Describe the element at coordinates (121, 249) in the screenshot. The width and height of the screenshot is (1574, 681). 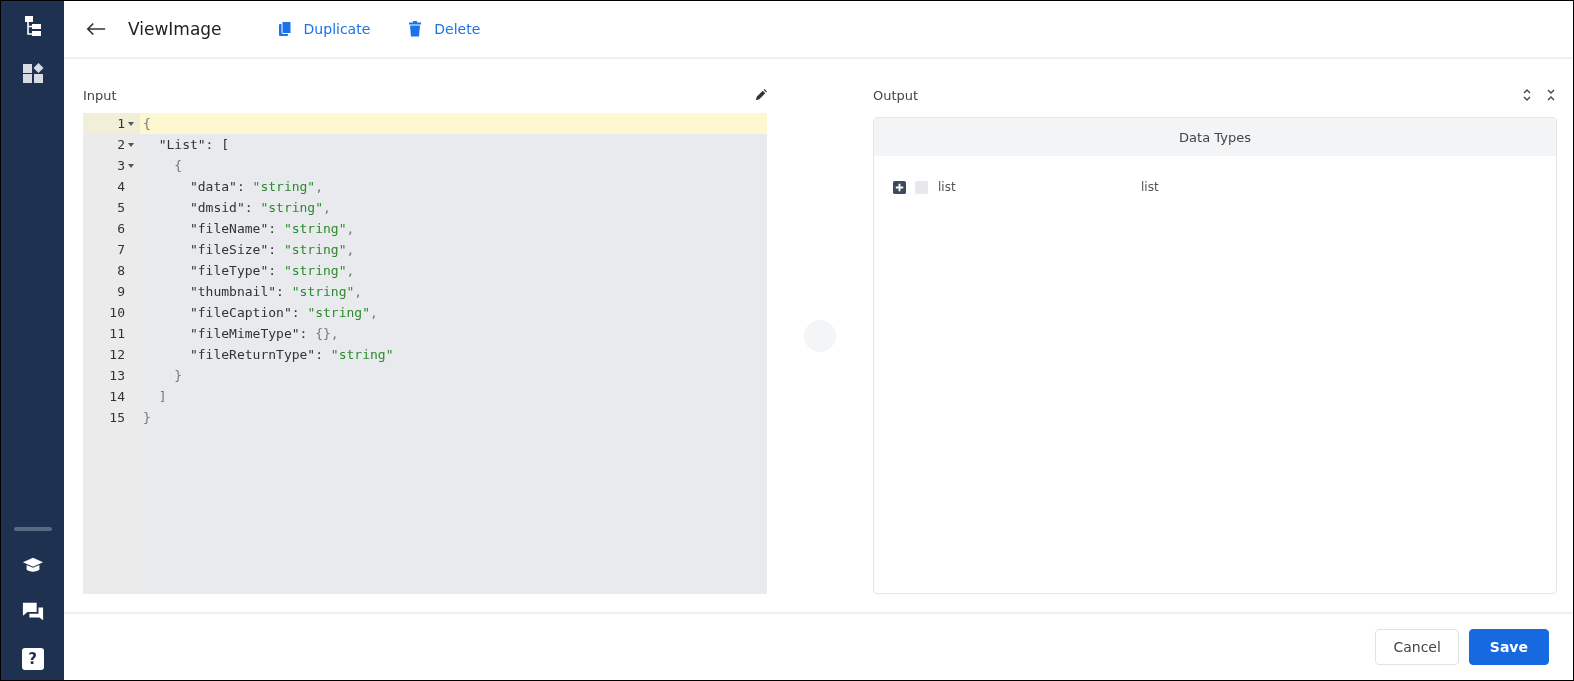
I see `line-number: 7` at that location.